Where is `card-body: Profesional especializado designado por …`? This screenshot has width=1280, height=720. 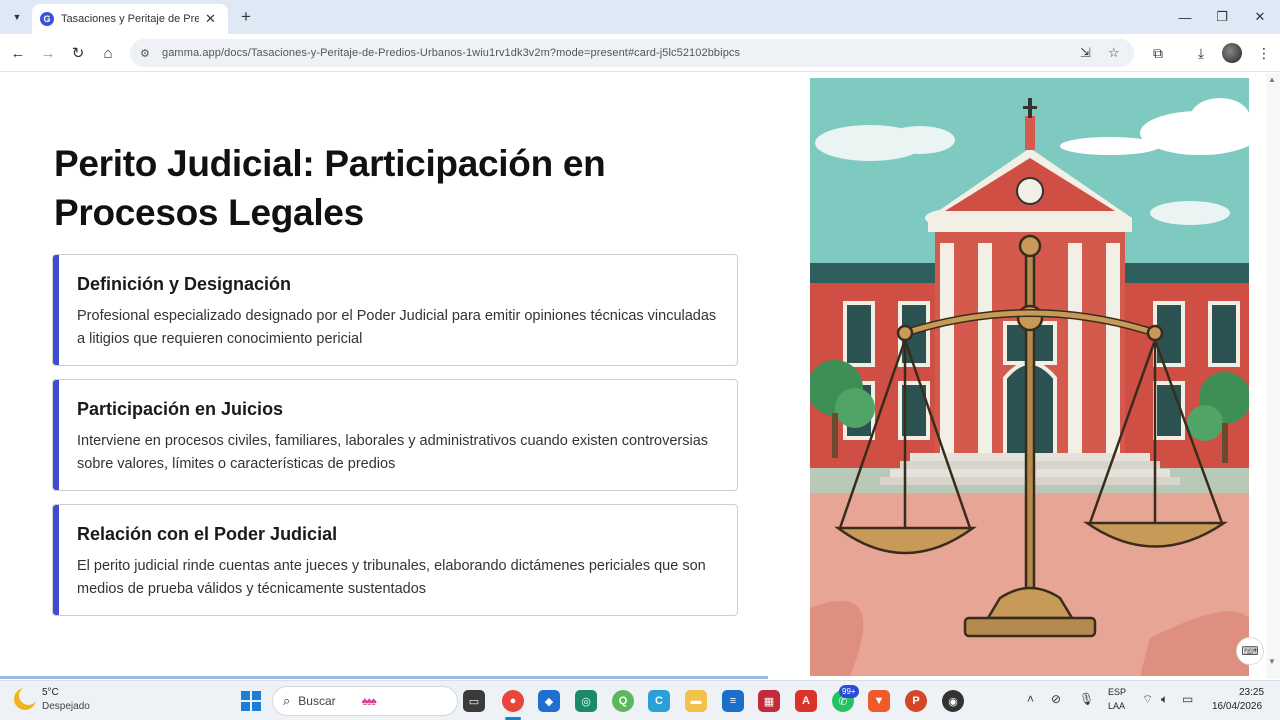
card-body: Profesional especializado designado por … is located at coordinates (397, 327).